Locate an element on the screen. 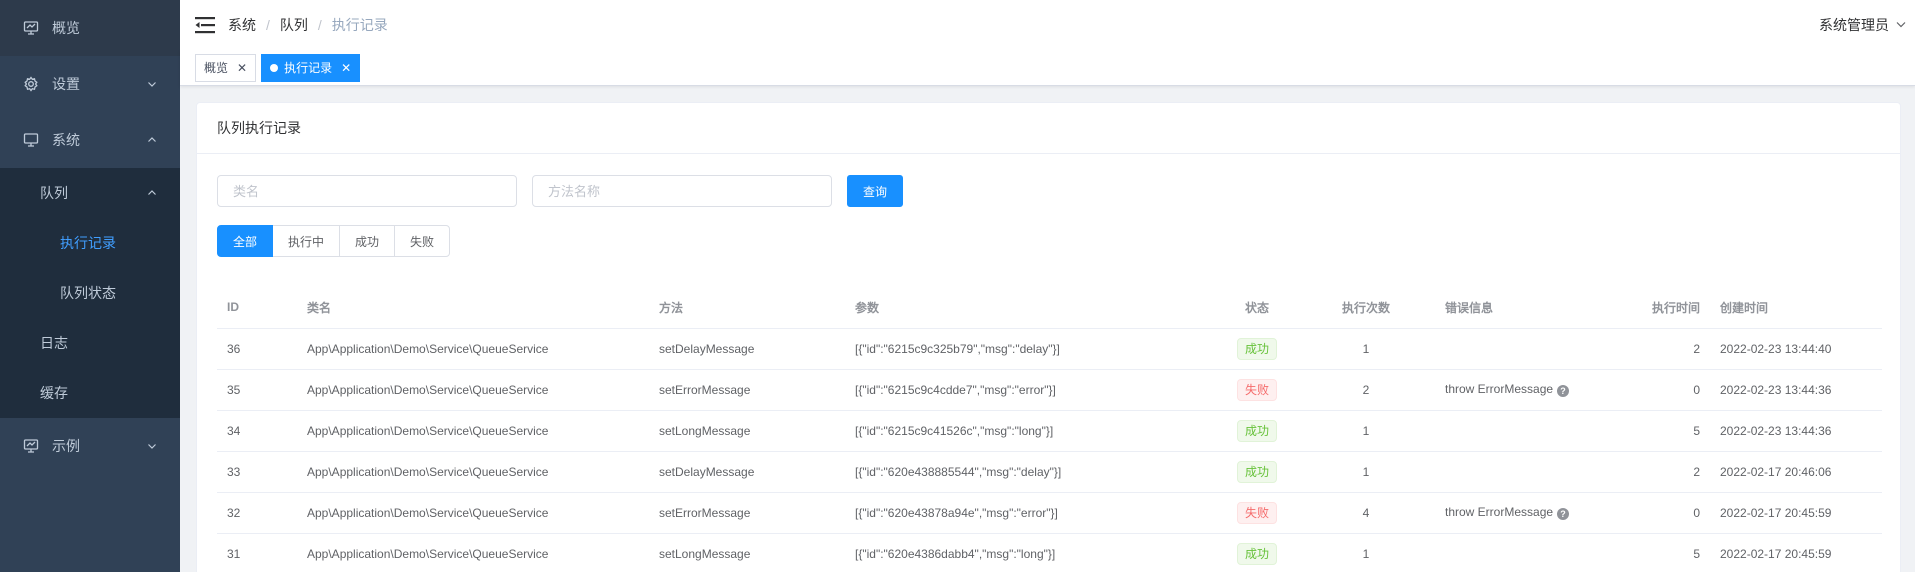 Image resolution: width=1915 pixels, height=572 pixels. cell-id: 33 is located at coordinates (257, 472).